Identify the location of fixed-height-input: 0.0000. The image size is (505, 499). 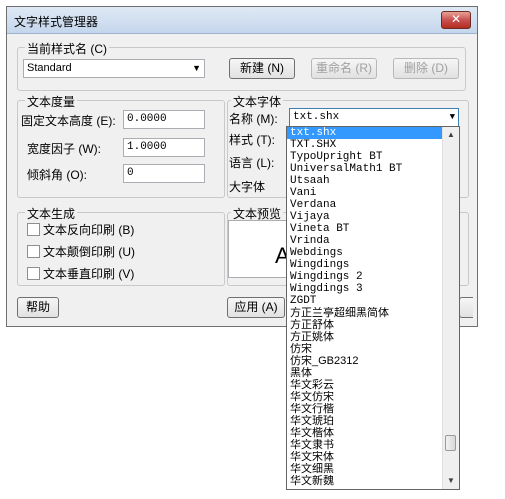
(164, 119).